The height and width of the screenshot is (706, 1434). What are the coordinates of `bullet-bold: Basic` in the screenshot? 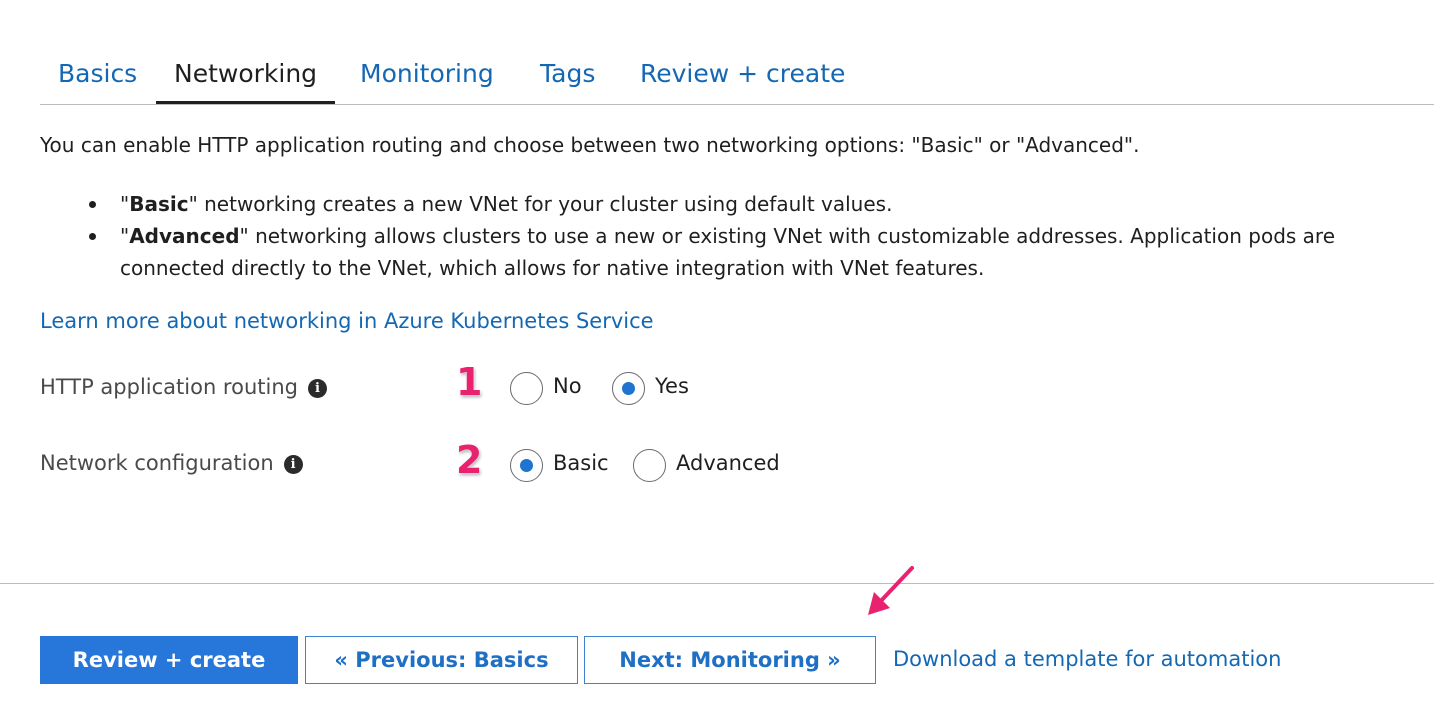 It's located at (159, 204).